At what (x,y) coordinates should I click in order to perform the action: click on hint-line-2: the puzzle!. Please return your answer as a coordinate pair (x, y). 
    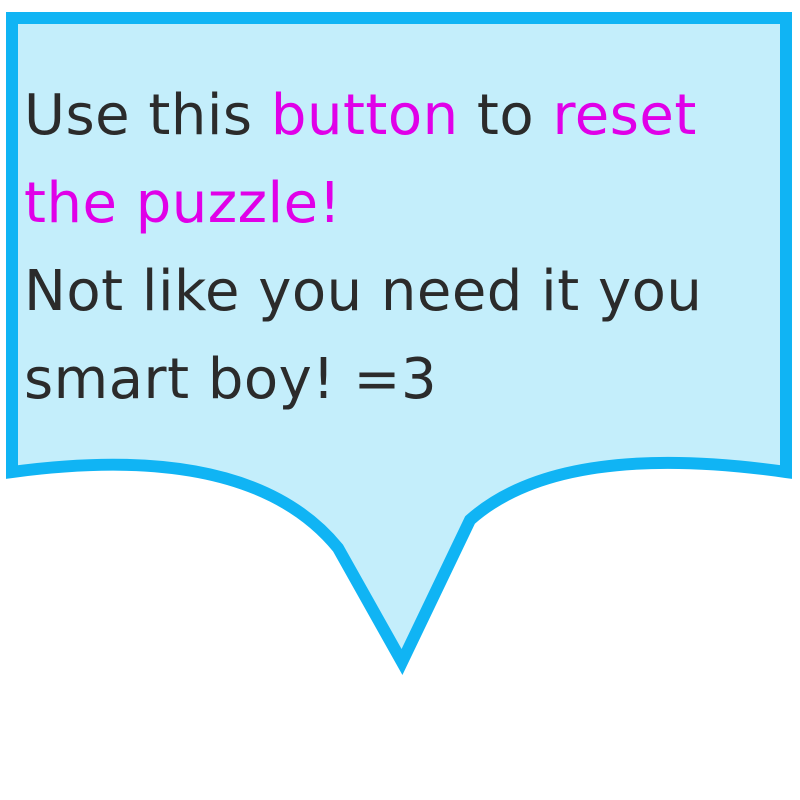
    Looking at the image, I should click on (183, 203).